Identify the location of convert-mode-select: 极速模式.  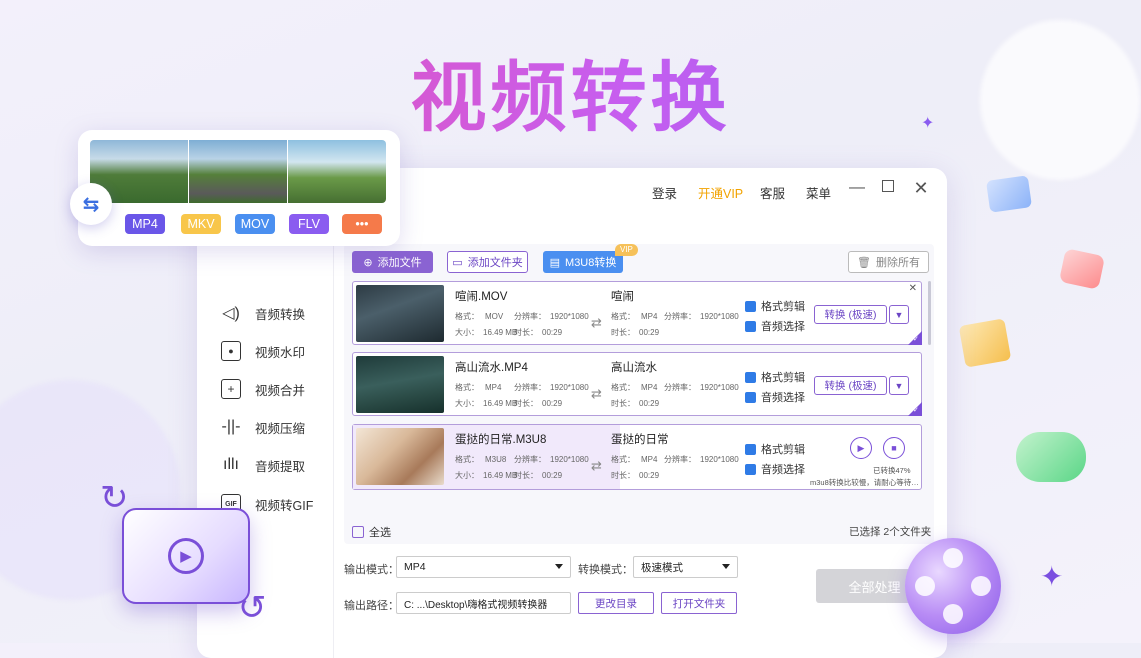
(685, 567).